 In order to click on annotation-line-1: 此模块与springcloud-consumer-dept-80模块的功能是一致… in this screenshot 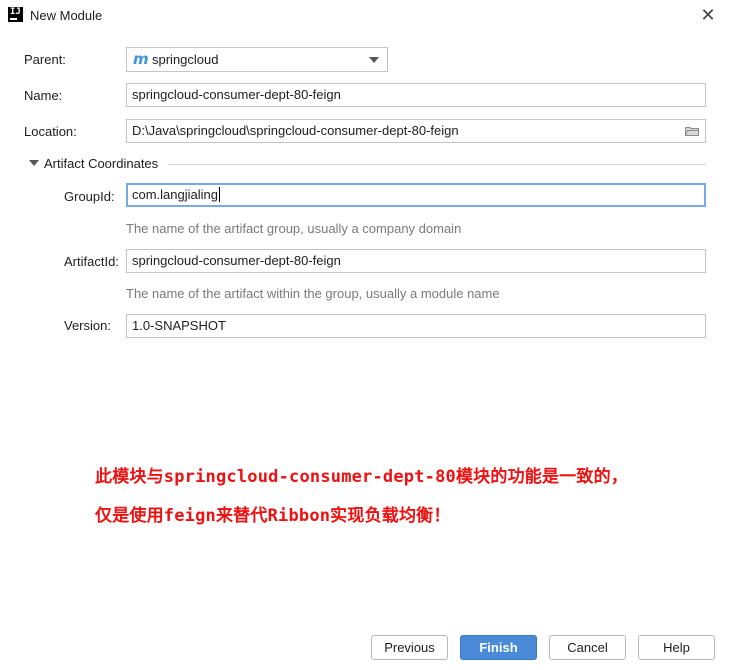, I will do `click(361, 477)`.